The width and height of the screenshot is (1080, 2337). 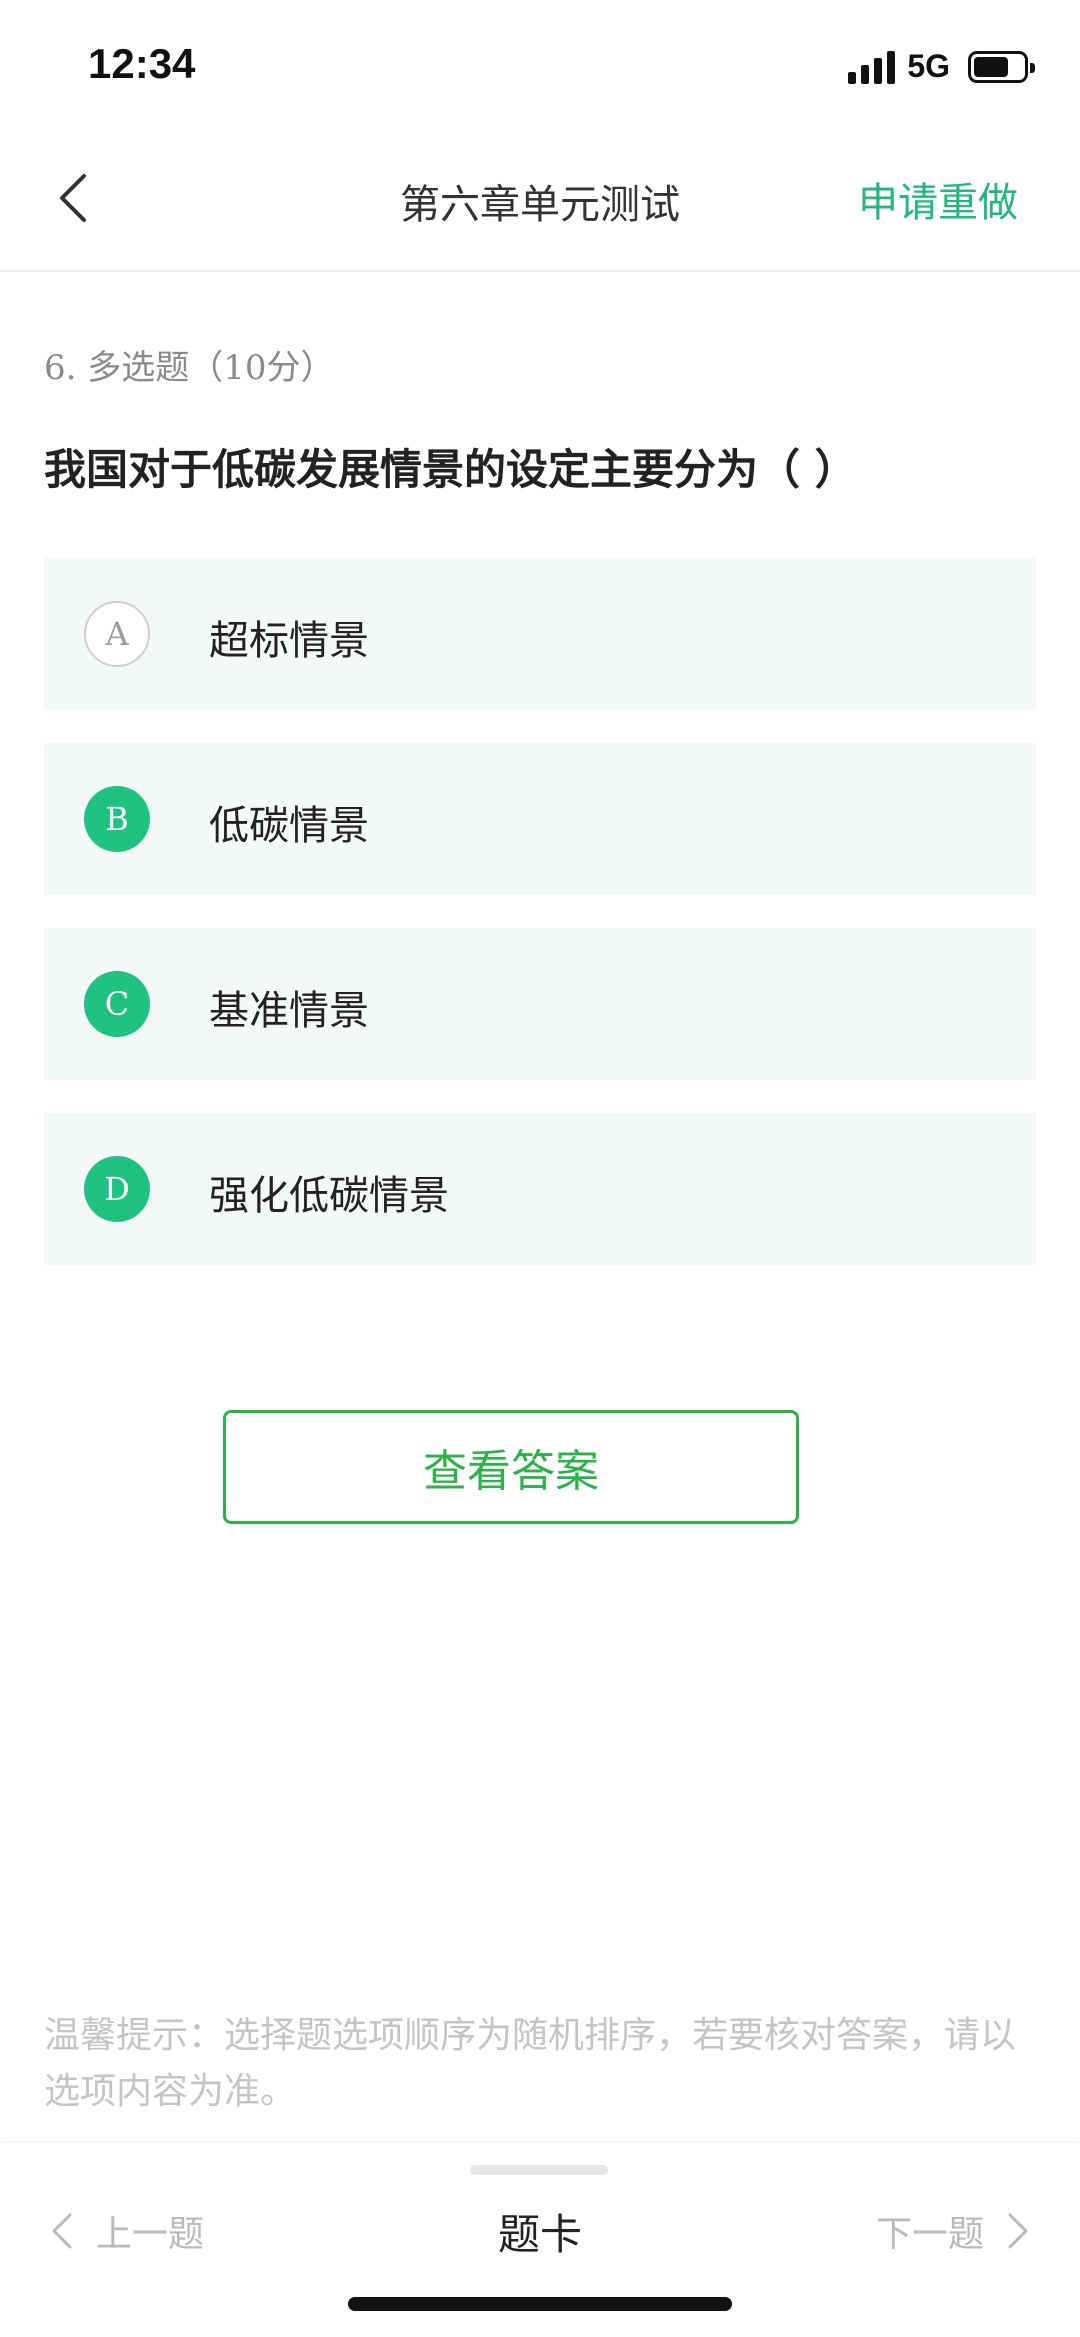 What do you see at coordinates (329, 1196) in the screenshot?
I see `option-text: 强化低碳情景` at bounding box center [329, 1196].